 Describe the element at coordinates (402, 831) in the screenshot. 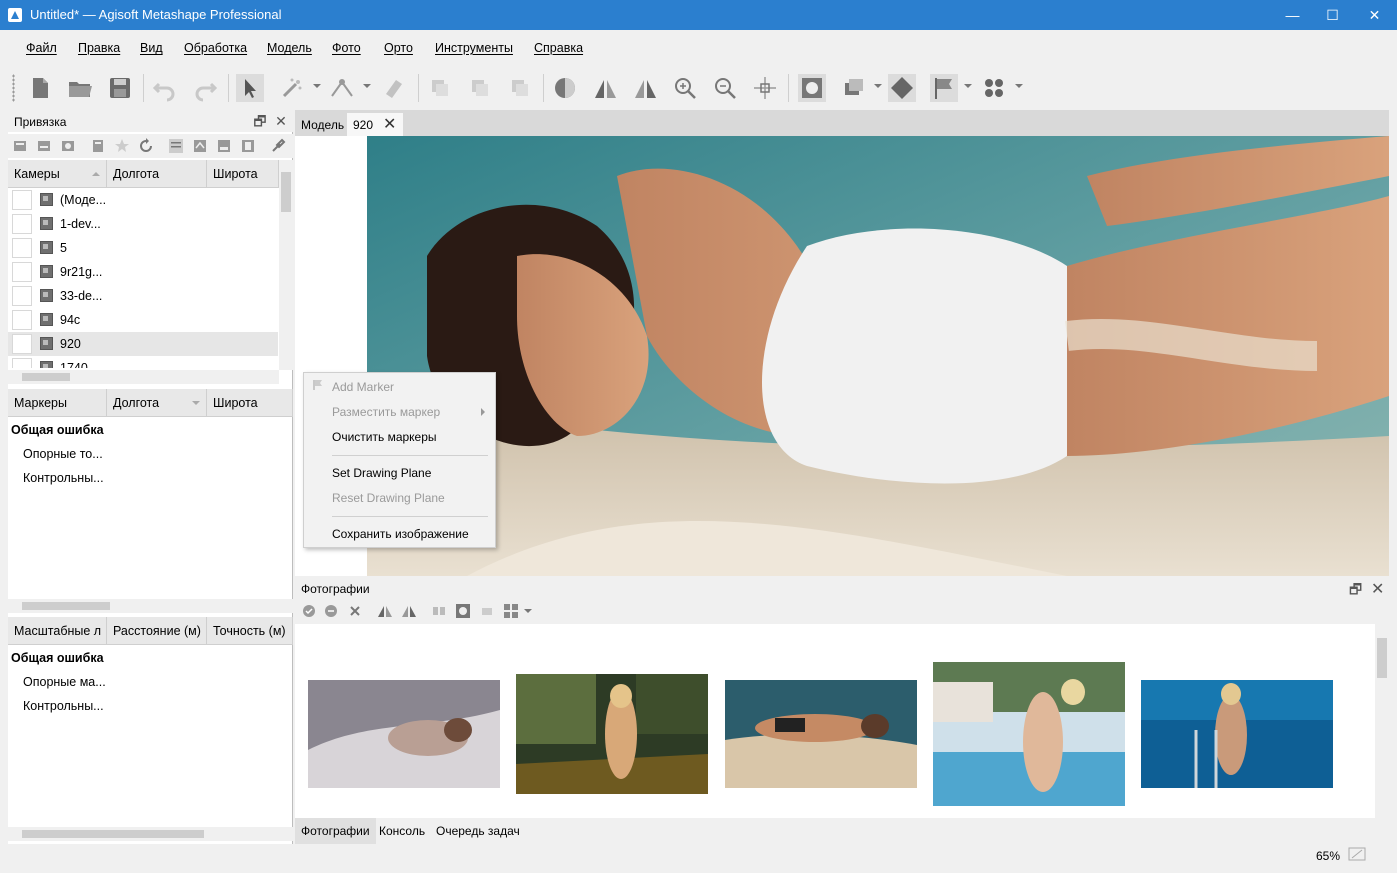

I see `tab-console: Консоль` at that location.